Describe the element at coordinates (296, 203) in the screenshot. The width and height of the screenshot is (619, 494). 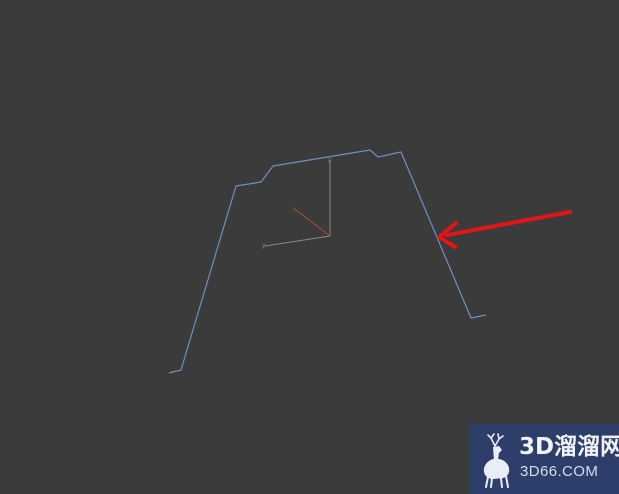
I see `axis-gizmo: z y x` at that location.